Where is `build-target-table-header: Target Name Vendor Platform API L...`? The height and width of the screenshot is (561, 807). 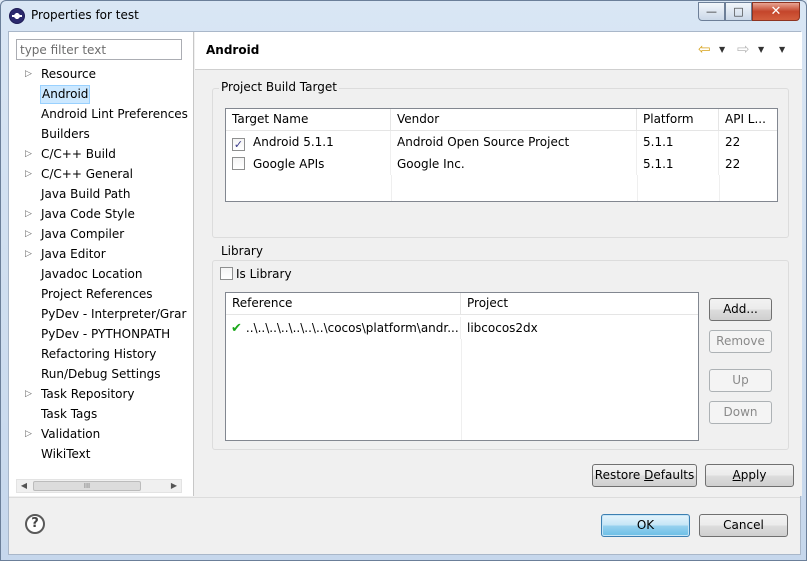 build-target-table-header: Target Name Vendor Platform API L... is located at coordinates (501, 120).